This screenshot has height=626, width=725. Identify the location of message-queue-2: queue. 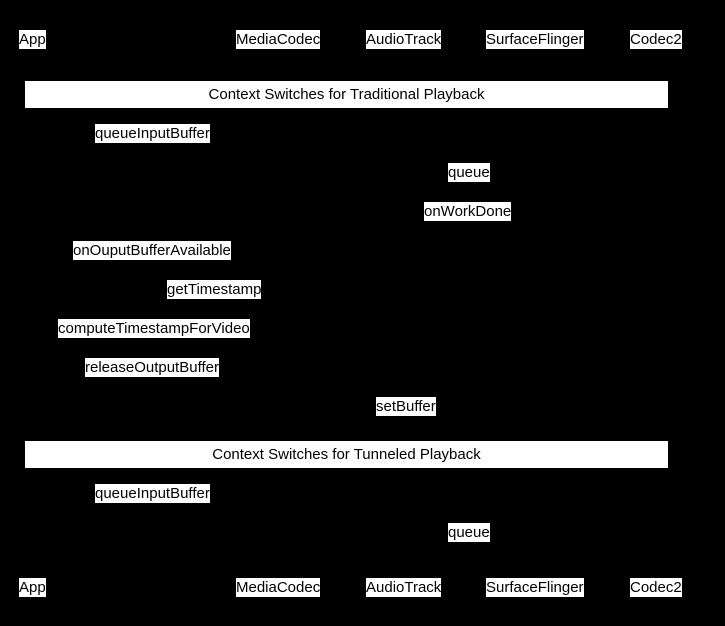
(469, 532).